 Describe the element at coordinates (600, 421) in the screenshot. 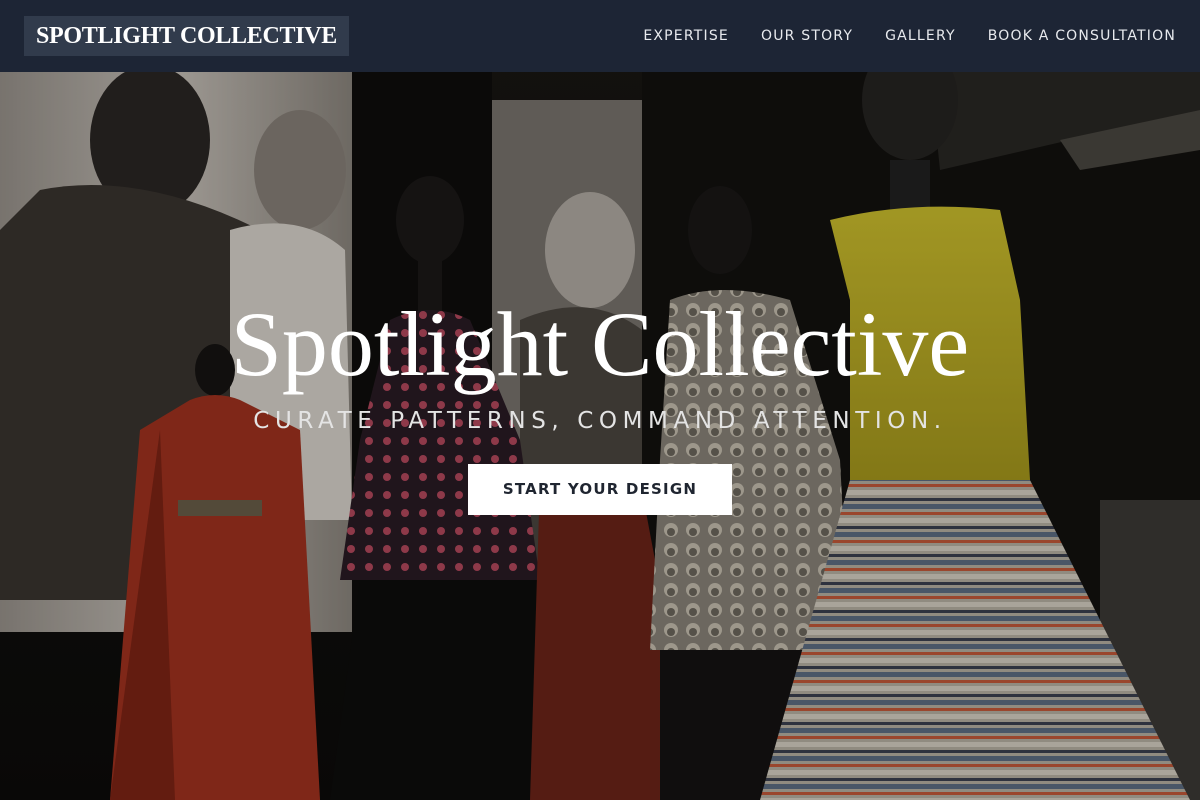

I see `hero-tagline: CURATE PATTERNS, COMMAND ATTENTION.` at that location.